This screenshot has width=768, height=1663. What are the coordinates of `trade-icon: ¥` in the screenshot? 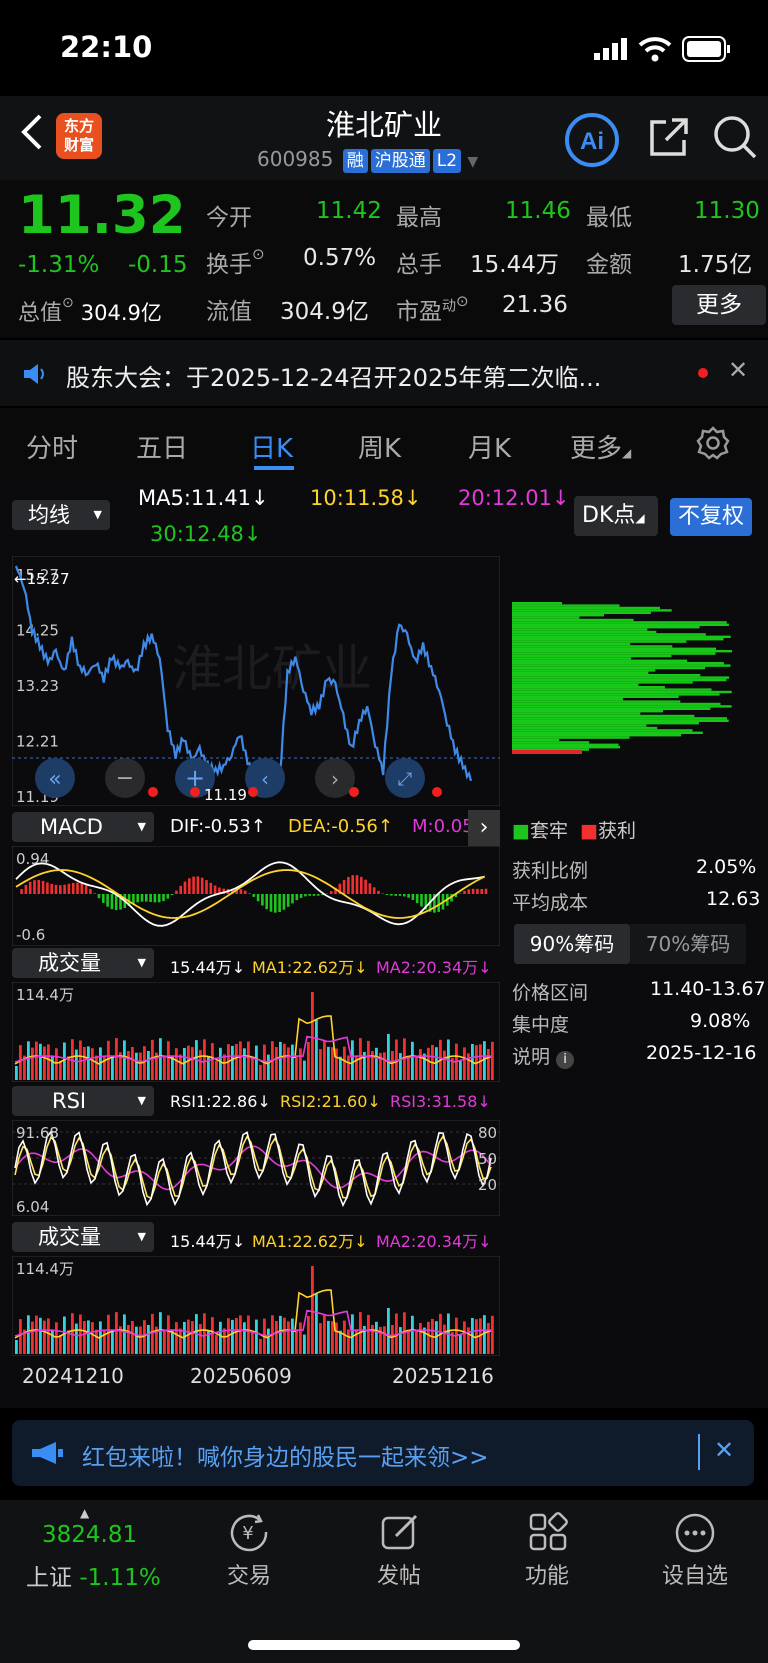 It's located at (249, 1533).